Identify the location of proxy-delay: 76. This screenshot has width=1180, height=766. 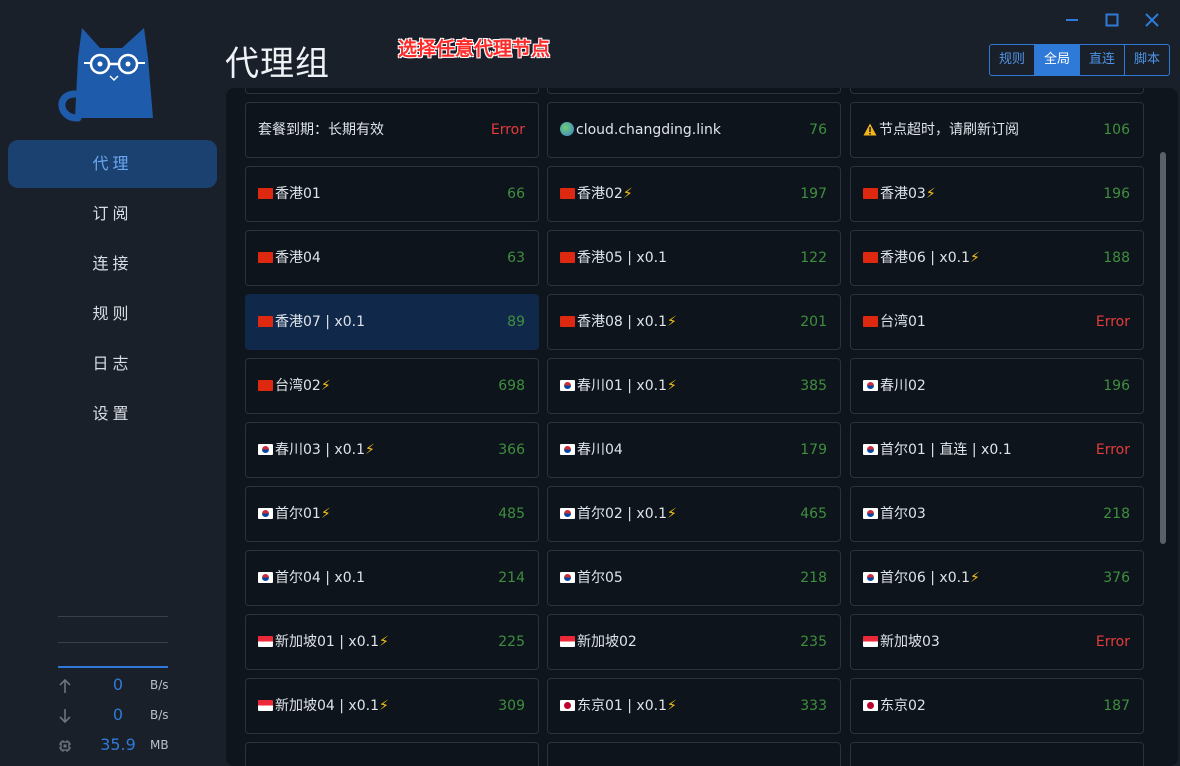
(818, 130).